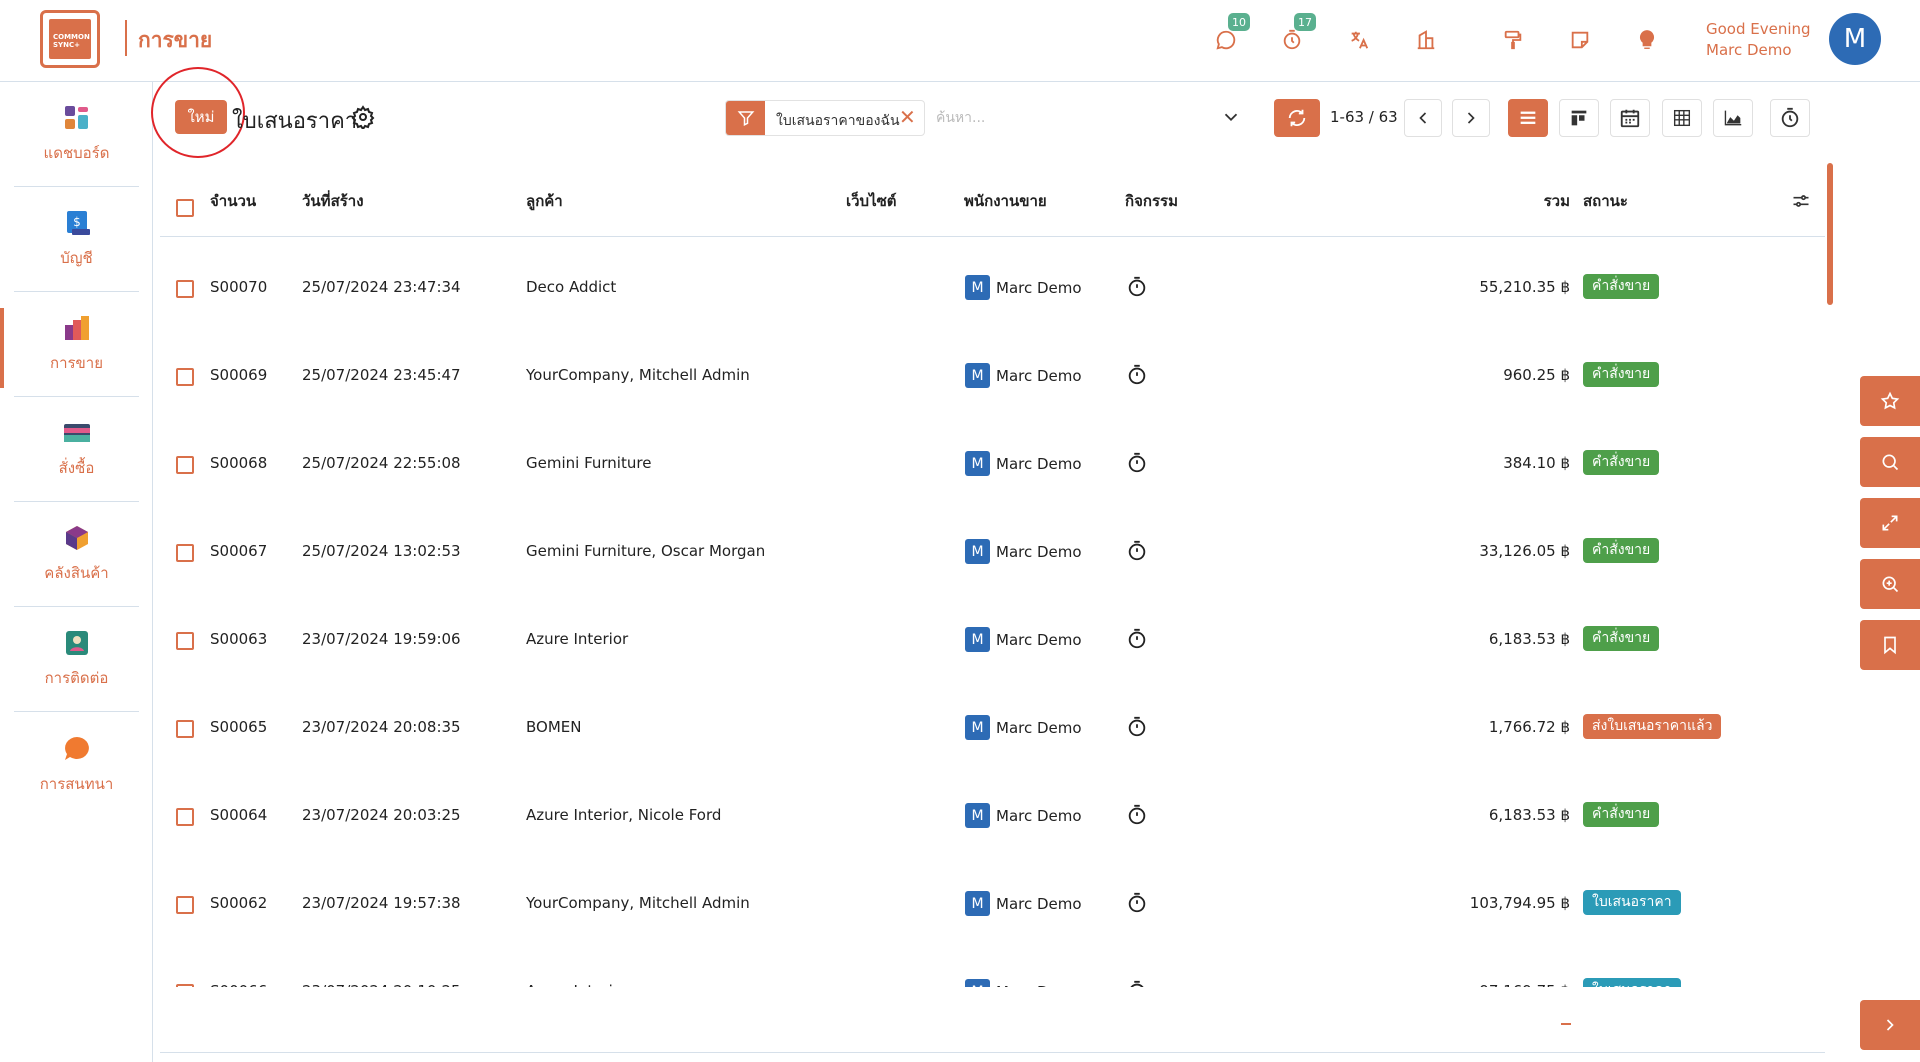 This screenshot has height=1062, width=1920. I want to click on gear-icon, so click(363, 117).